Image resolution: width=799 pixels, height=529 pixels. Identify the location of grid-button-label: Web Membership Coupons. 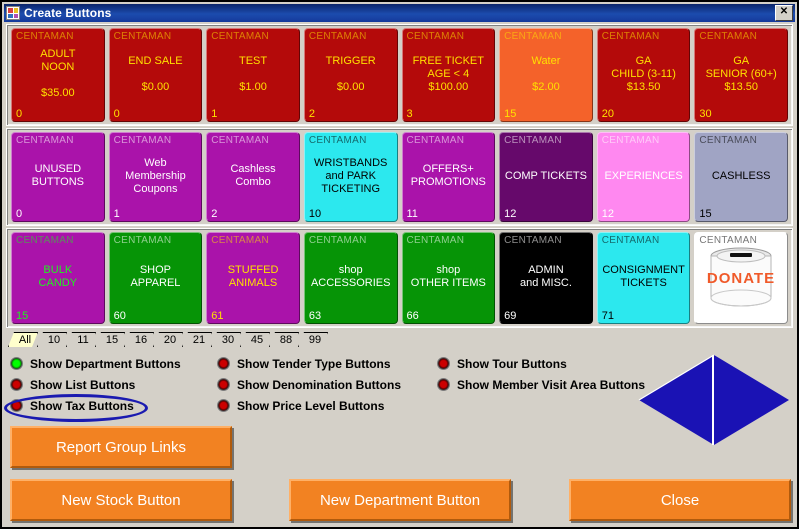
(155, 175).